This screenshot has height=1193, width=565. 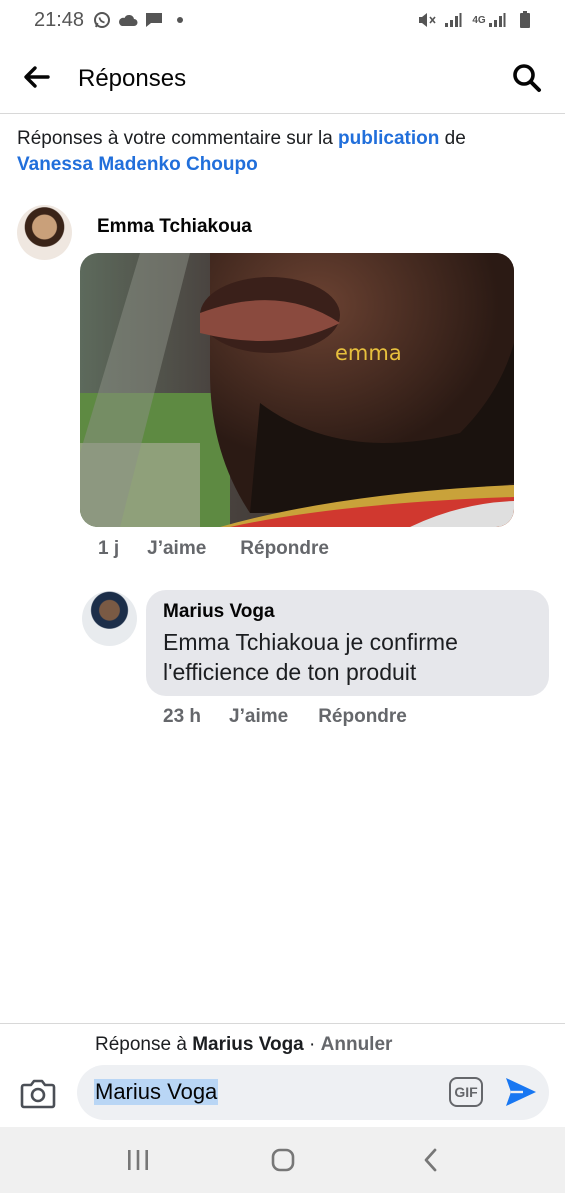 I want to click on comment-author: Emma Tchiakoua, so click(x=174, y=227).